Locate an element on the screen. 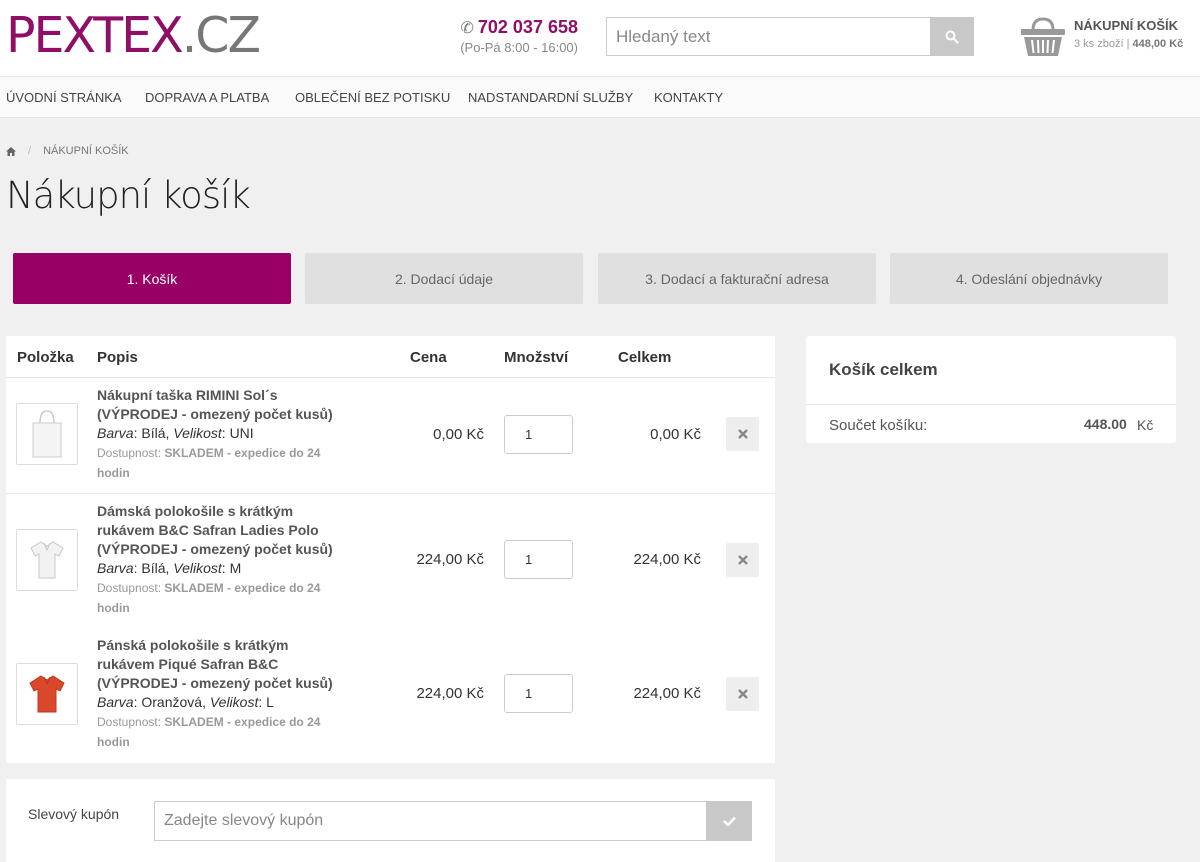  header-cart-summary: 3 ks zboží | 448,00 Kč is located at coordinates (1129, 44).